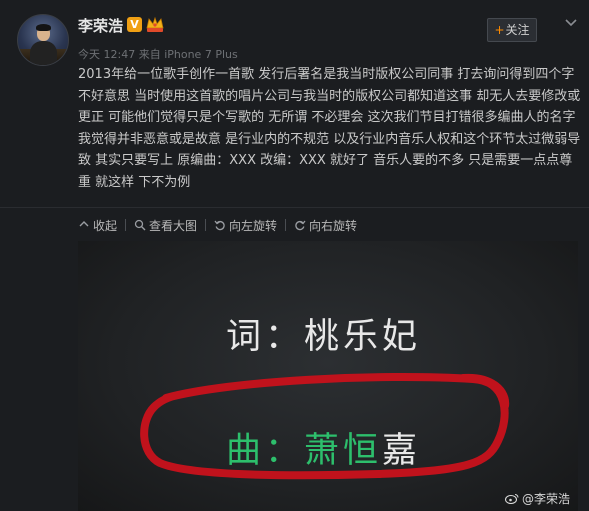  What do you see at coordinates (140, 225) in the screenshot?
I see `magnifier-icon` at bounding box center [140, 225].